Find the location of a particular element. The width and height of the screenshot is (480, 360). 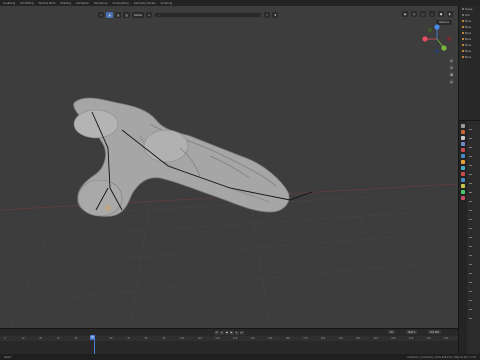

camera-icon: ◘ is located at coordinates (451, 74).